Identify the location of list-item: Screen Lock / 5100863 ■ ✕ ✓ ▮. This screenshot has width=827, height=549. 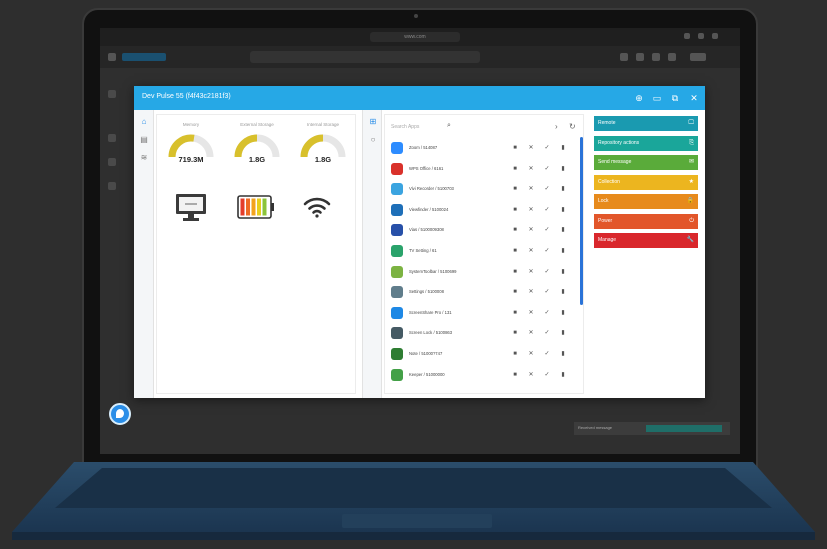
(480, 334).